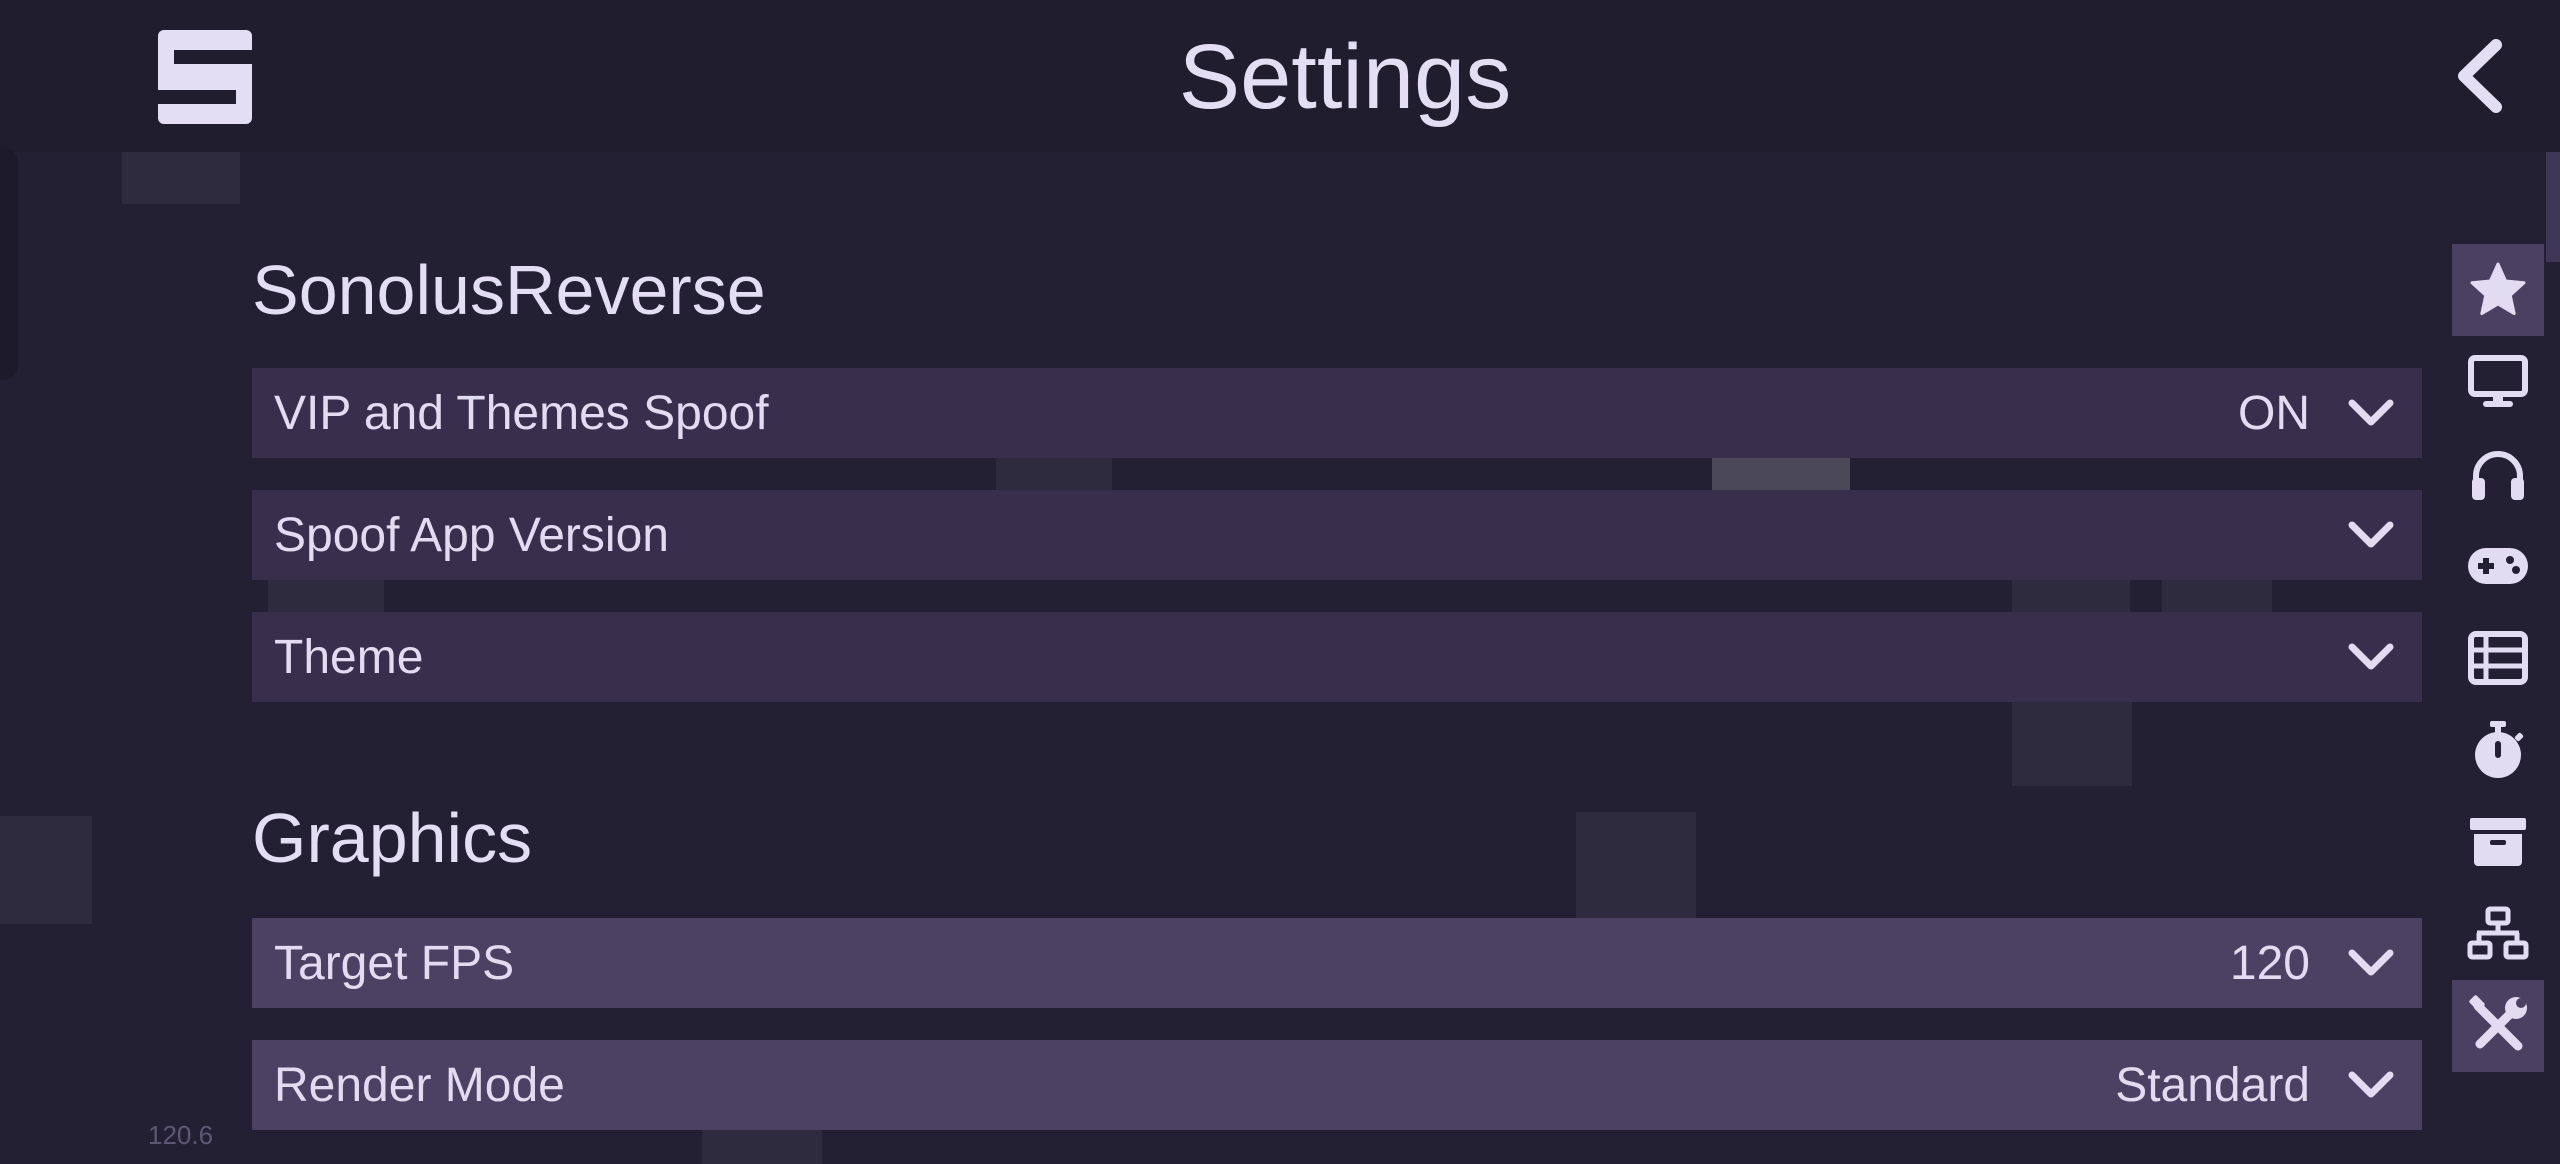 This screenshot has width=2560, height=1164. What do you see at coordinates (349, 657) in the screenshot?
I see `setting-label: Theme` at bounding box center [349, 657].